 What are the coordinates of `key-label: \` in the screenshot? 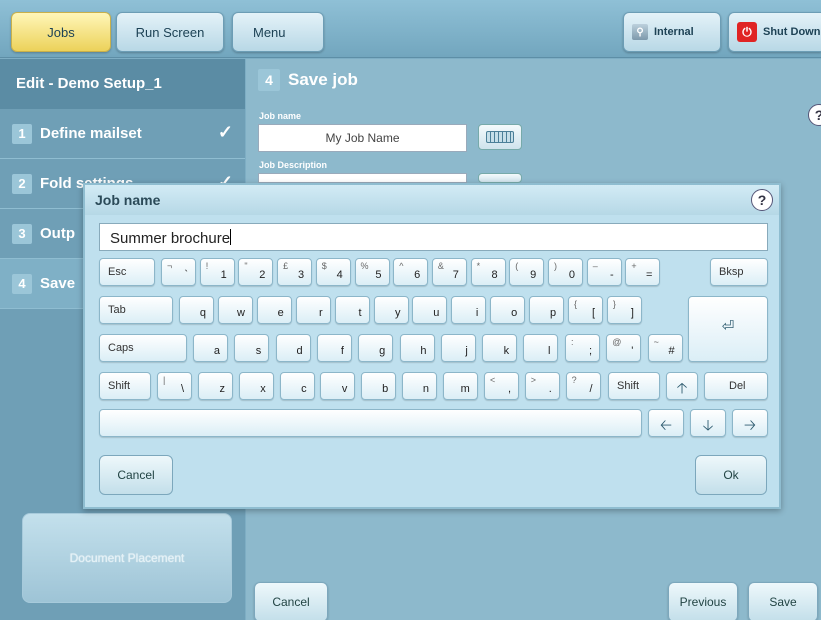 It's located at (182, 389).